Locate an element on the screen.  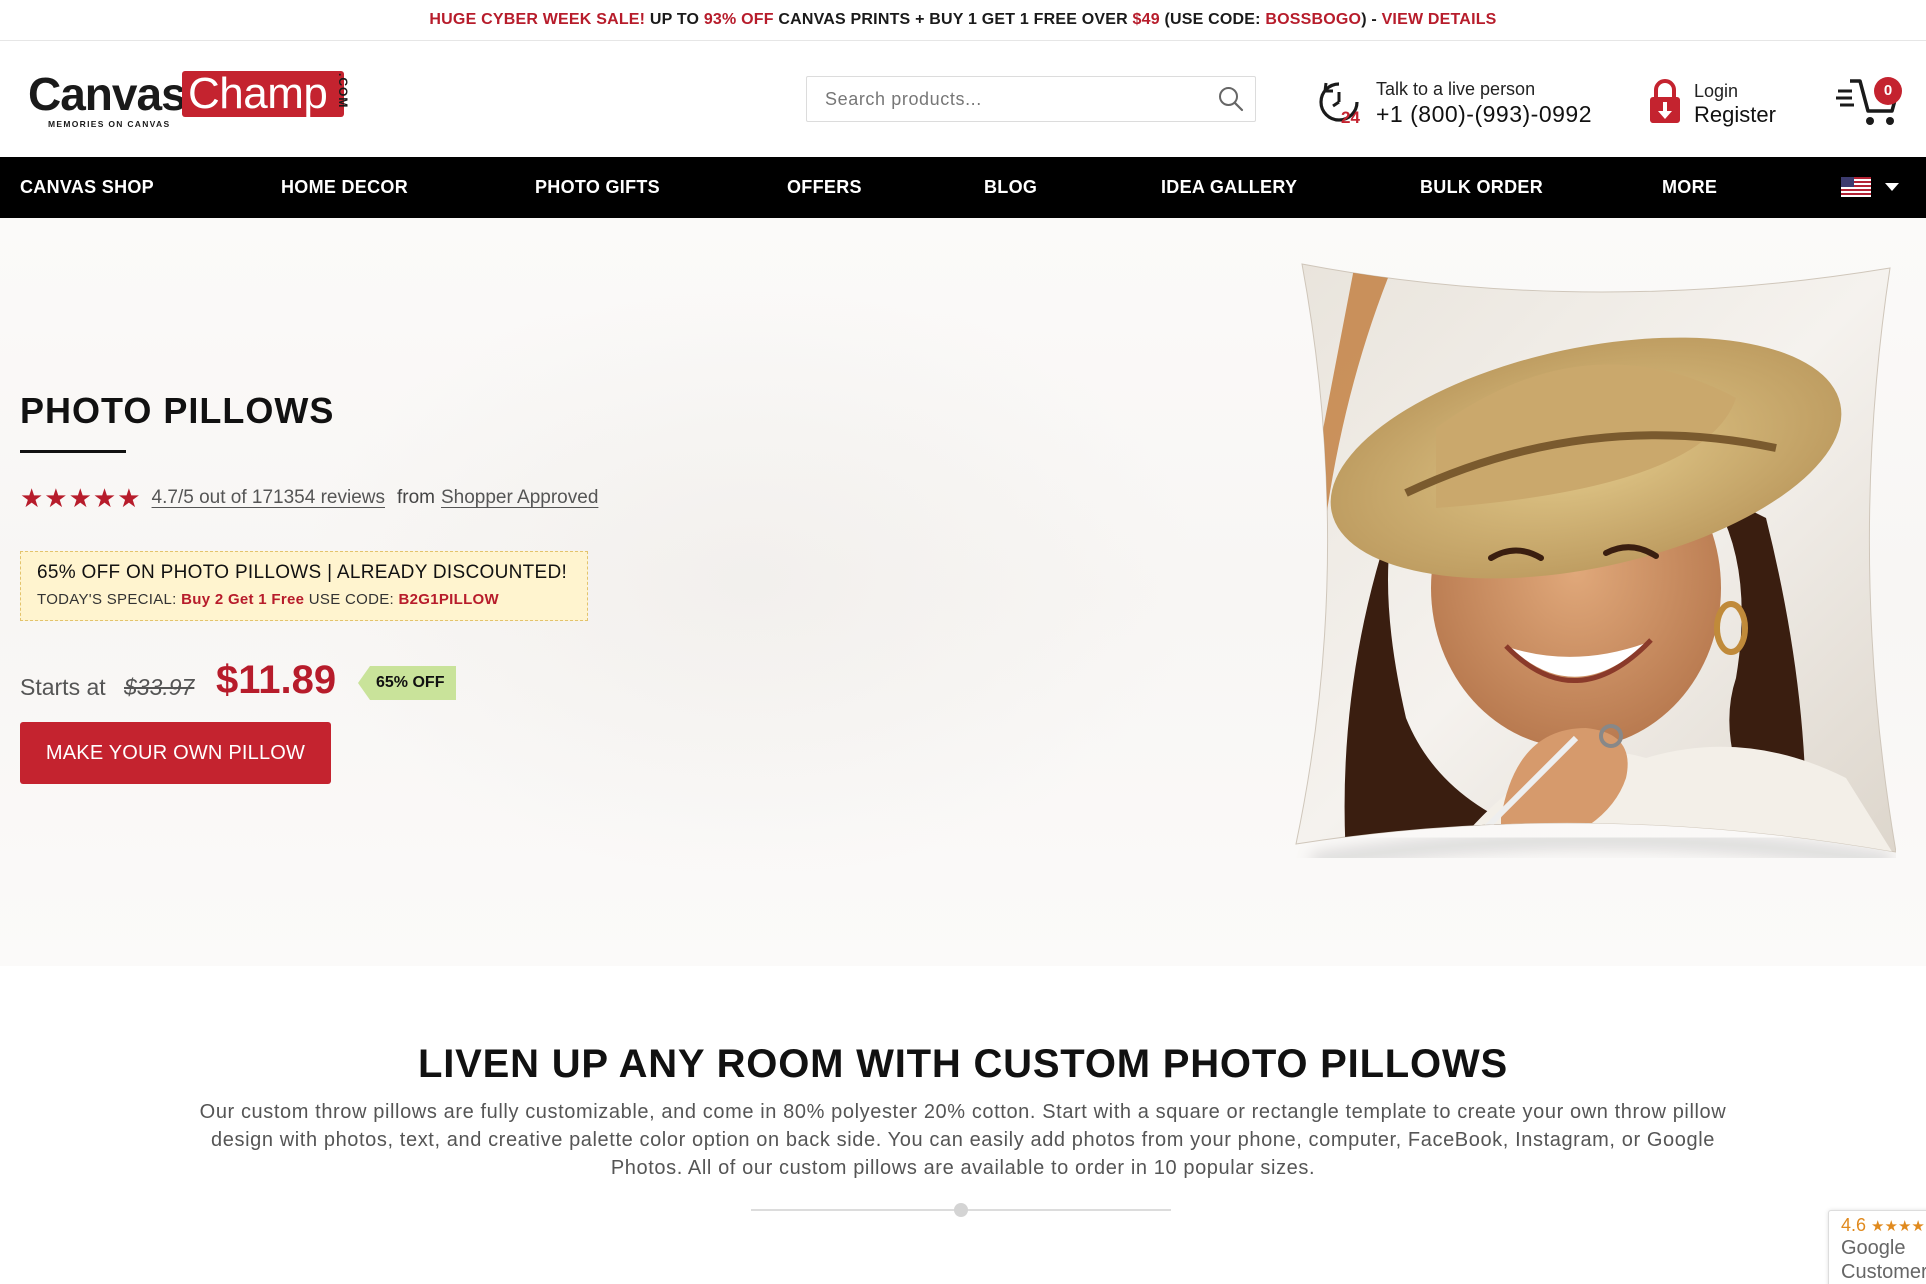
customer-label: Customer is located at coordinates (1883, 1272).